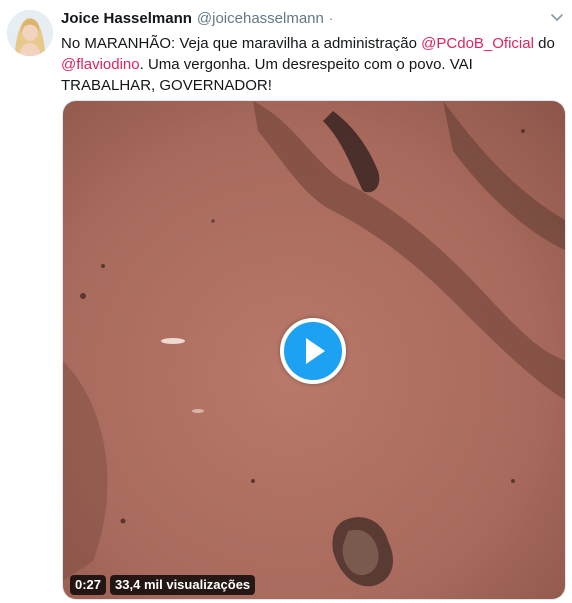 This screenshot has width=572, height=603. What do you see at coordinates (477, 43) in the screenshot?
I see `mention-link: @PCdoB_Oficial` at bounding box center [477, 43].